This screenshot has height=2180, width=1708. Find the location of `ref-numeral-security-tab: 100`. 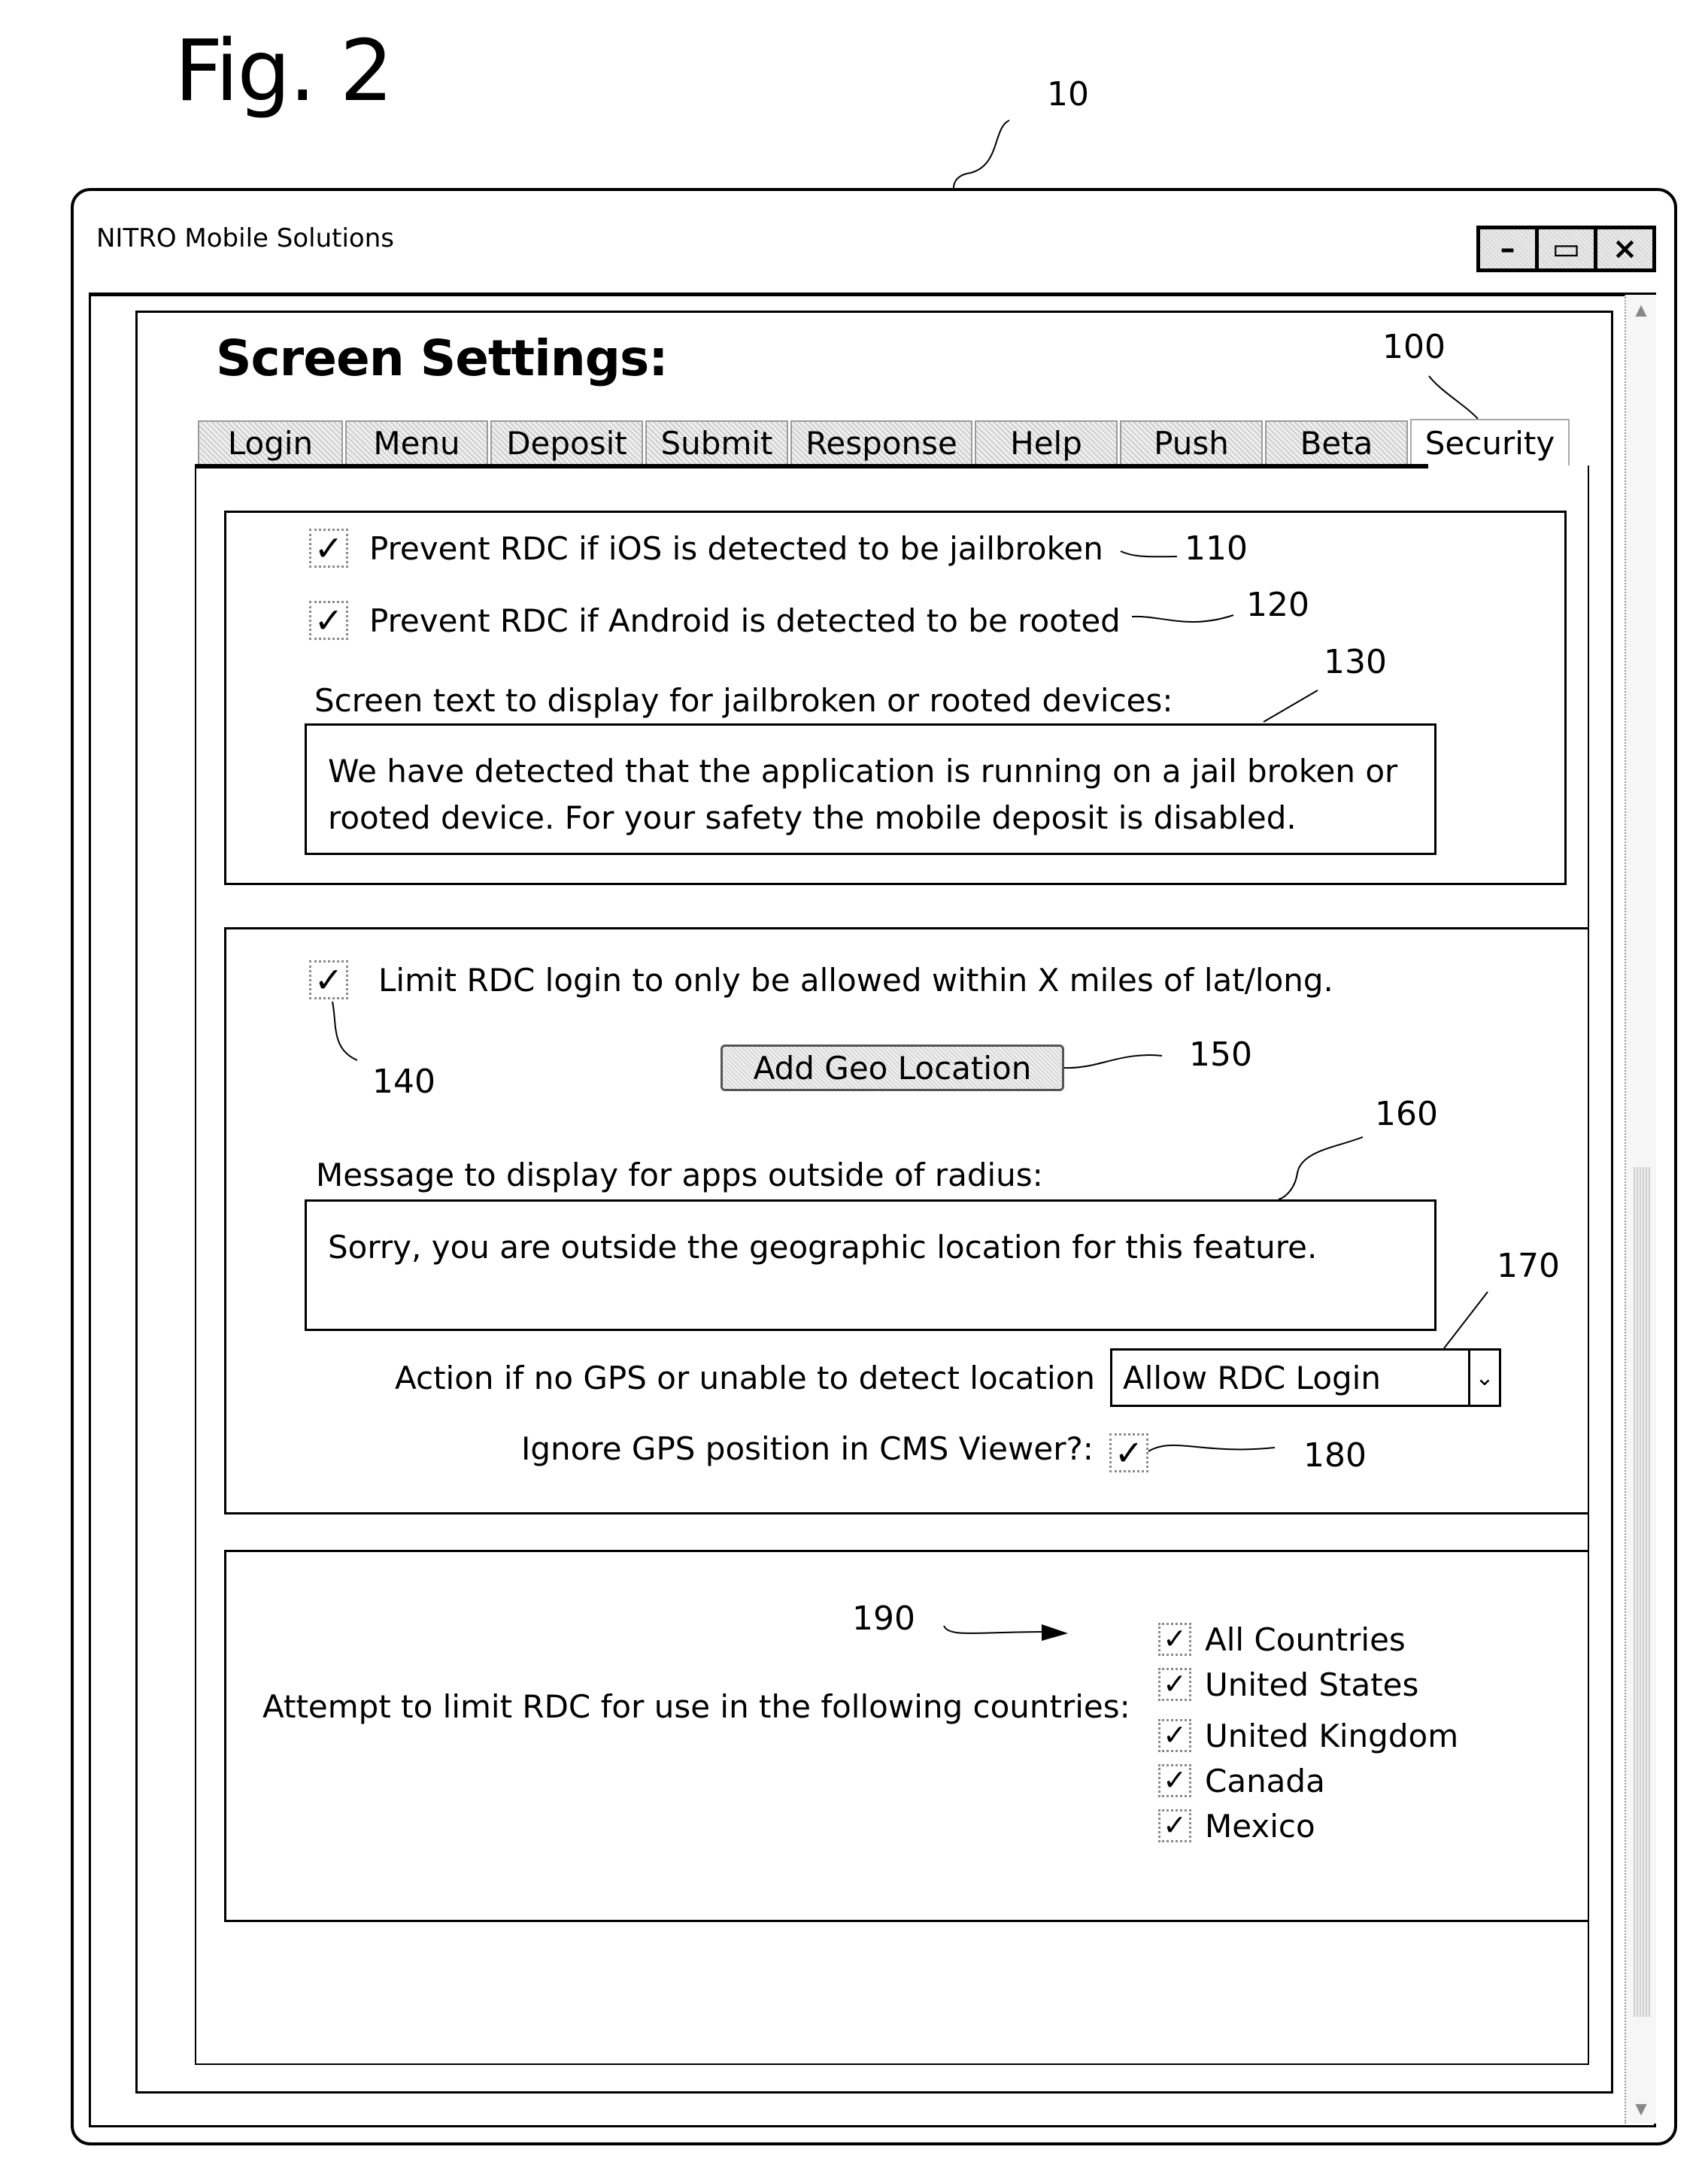

ref-numeral-security-tab: 100 is located at coordinates (1414, 347).